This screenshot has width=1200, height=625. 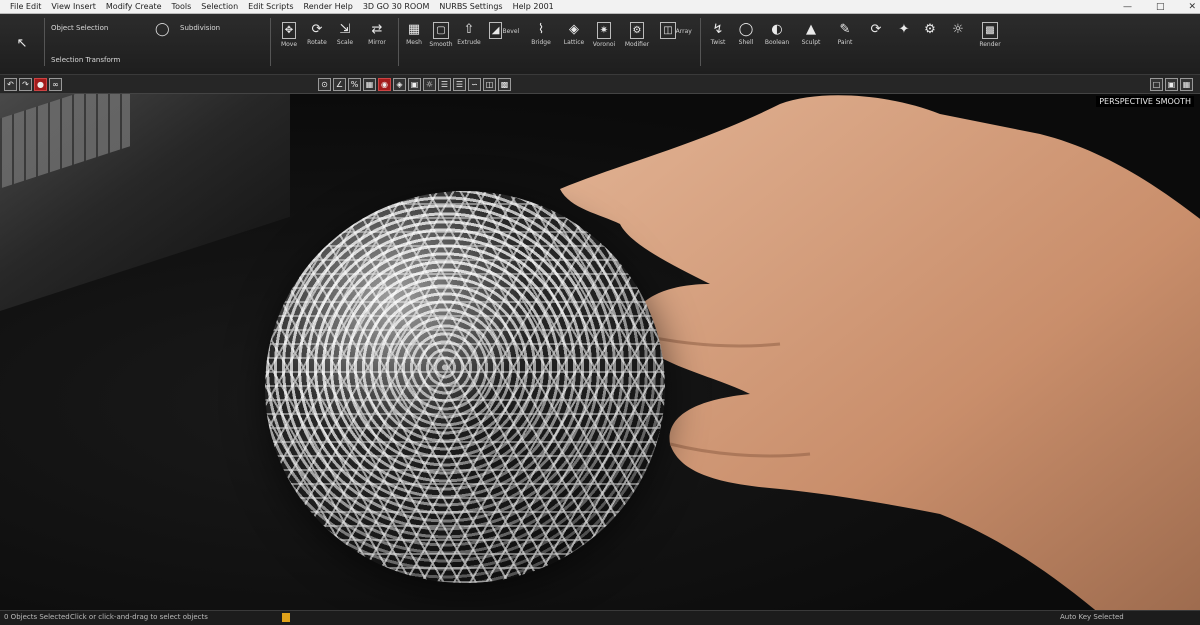 I want to click on globe-icon: ◯, so click(x=162, y=29).